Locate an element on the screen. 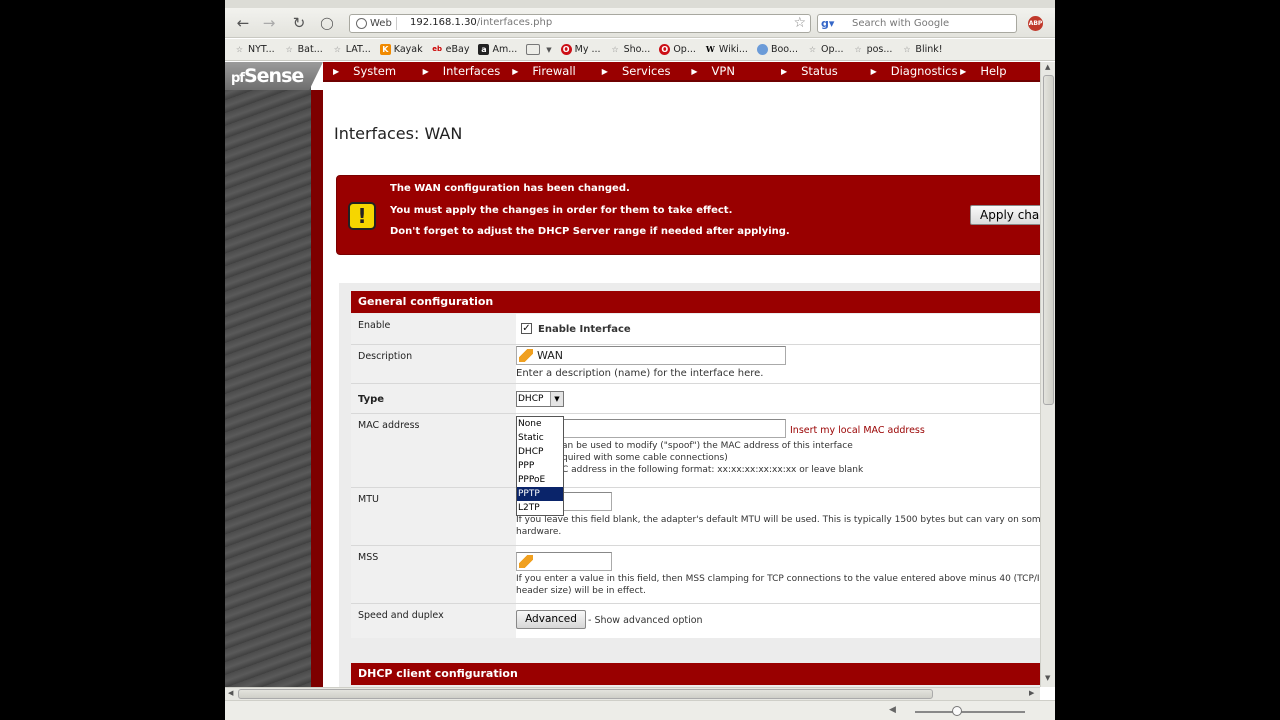  enable-value: ✓ Enable Interface is located at coordinates (778, 329).